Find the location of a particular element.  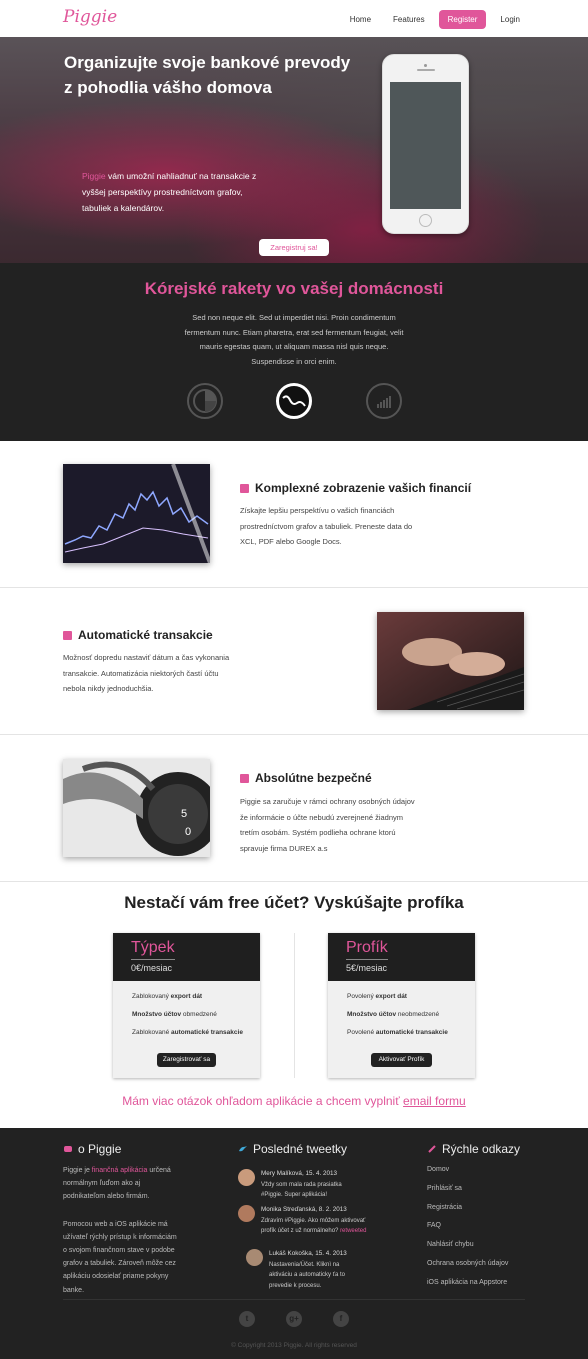

quick-link-login: Prihlásiť sa is located at coordinates (467, 1188).